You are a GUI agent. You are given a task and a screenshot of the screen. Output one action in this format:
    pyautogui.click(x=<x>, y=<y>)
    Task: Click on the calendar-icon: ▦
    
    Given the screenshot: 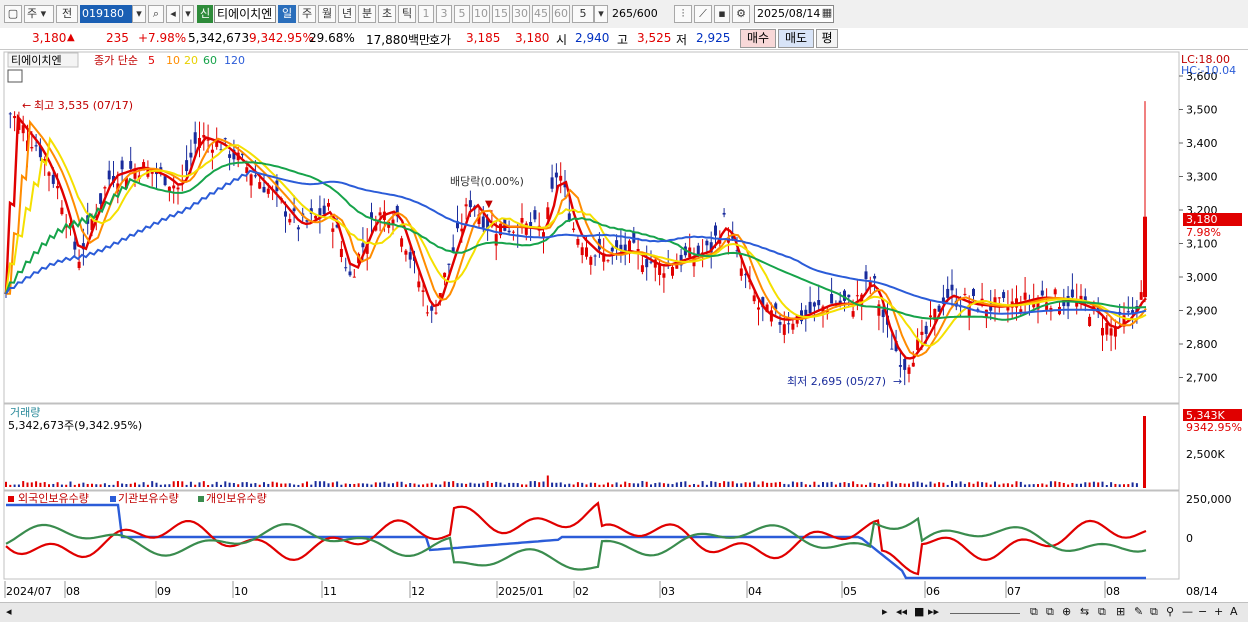 What is the action you would take?
    pyautogui.click(x=827, y=14)
    